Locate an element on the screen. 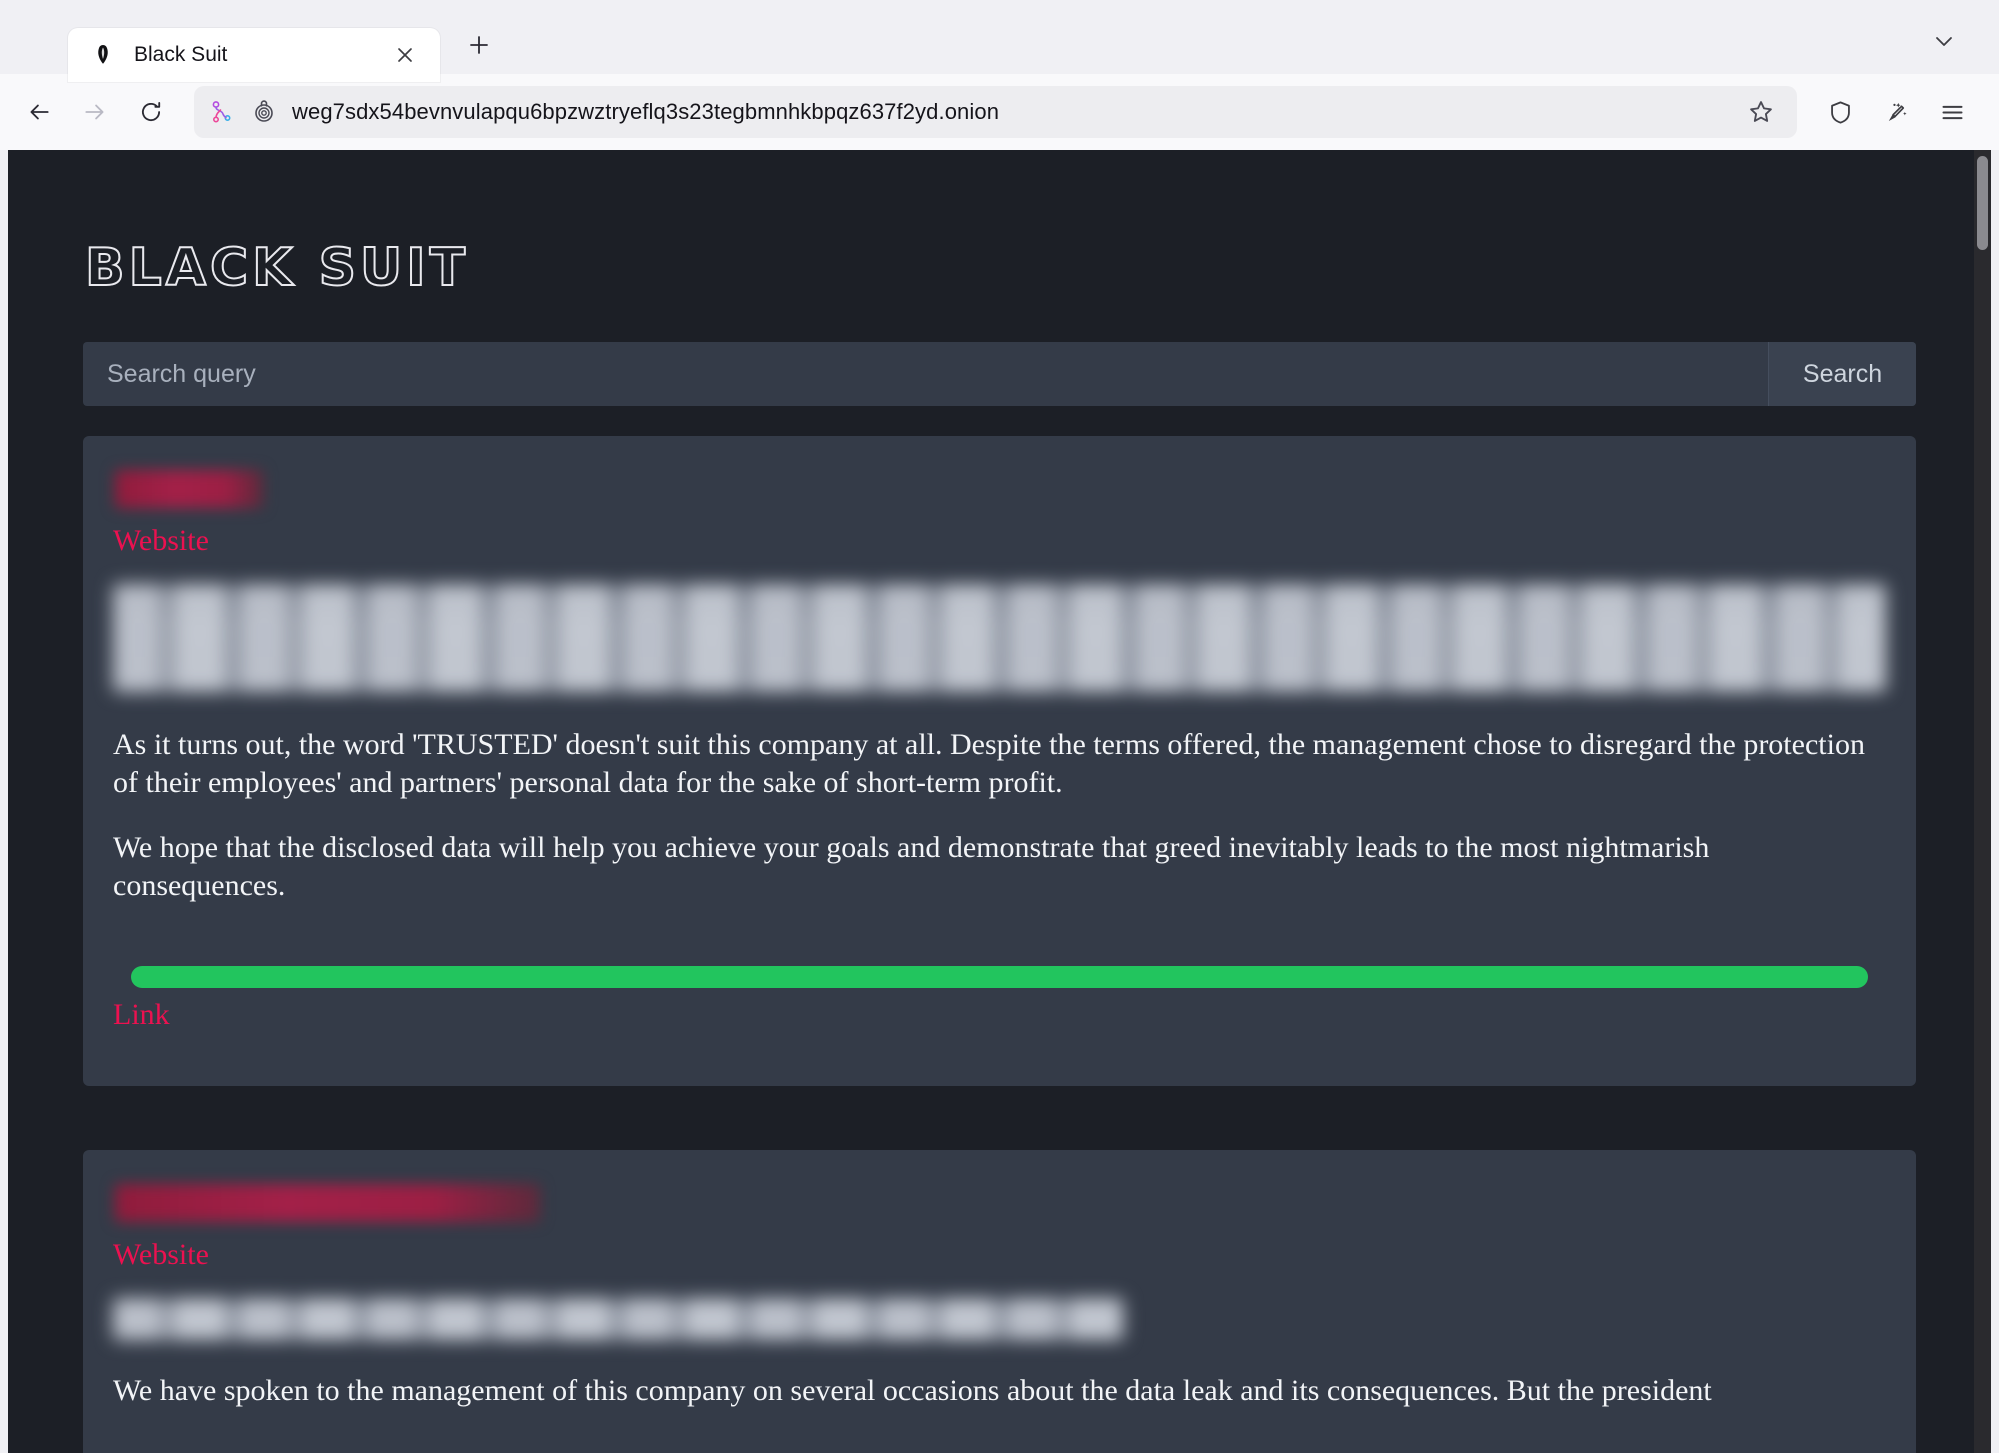  scrollbar-thumb is located at coordinates (1982, 203).